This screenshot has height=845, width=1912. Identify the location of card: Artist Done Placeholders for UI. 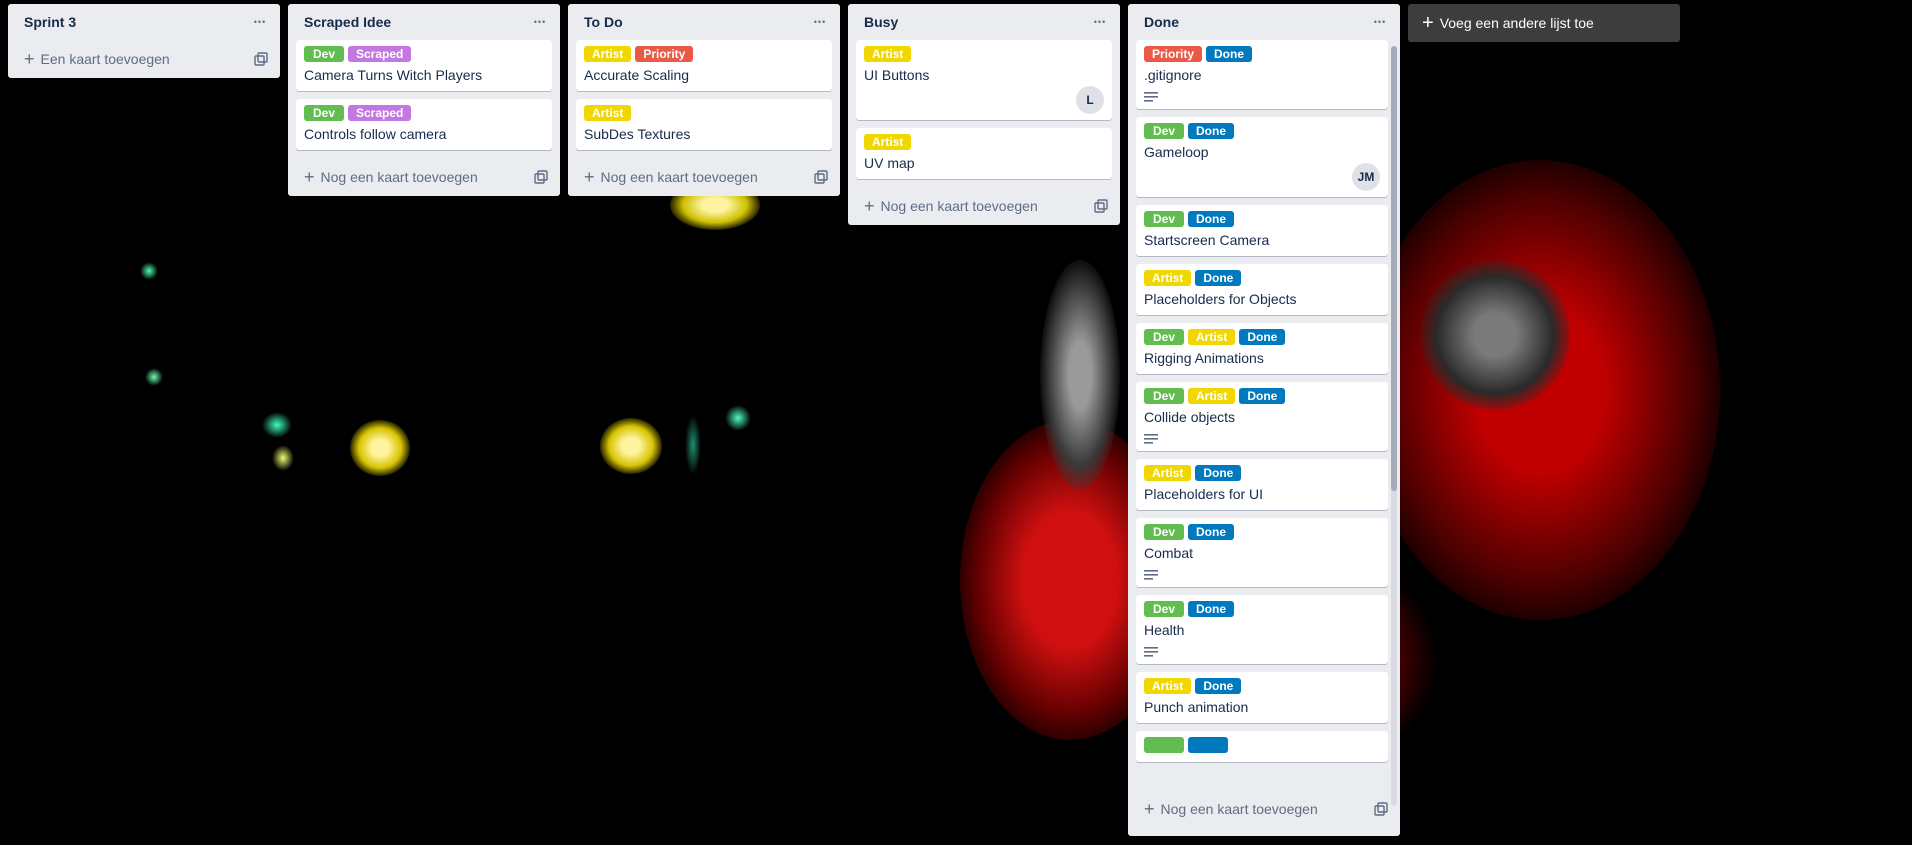
(1262, 484).